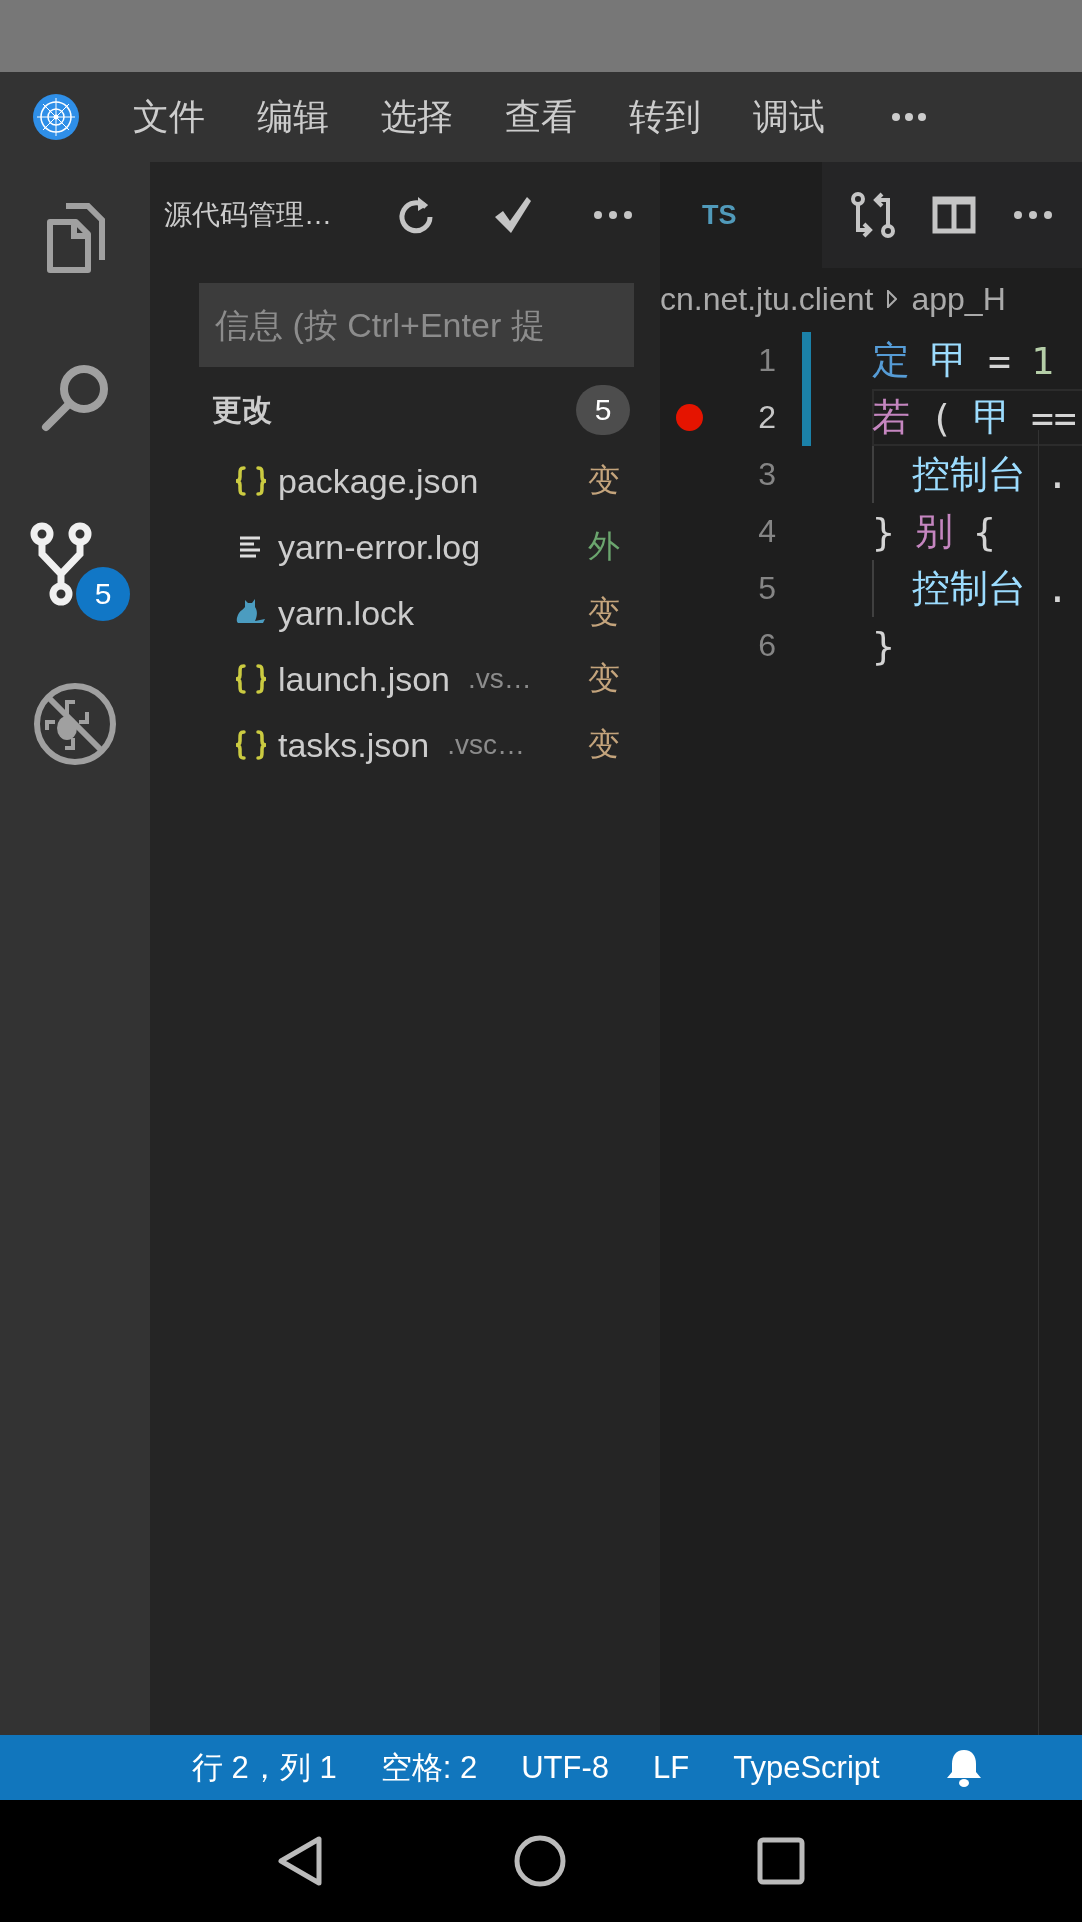 This screenshot has width=1082, height=1922. I want to click on line-number: 2, so click(766, 417).